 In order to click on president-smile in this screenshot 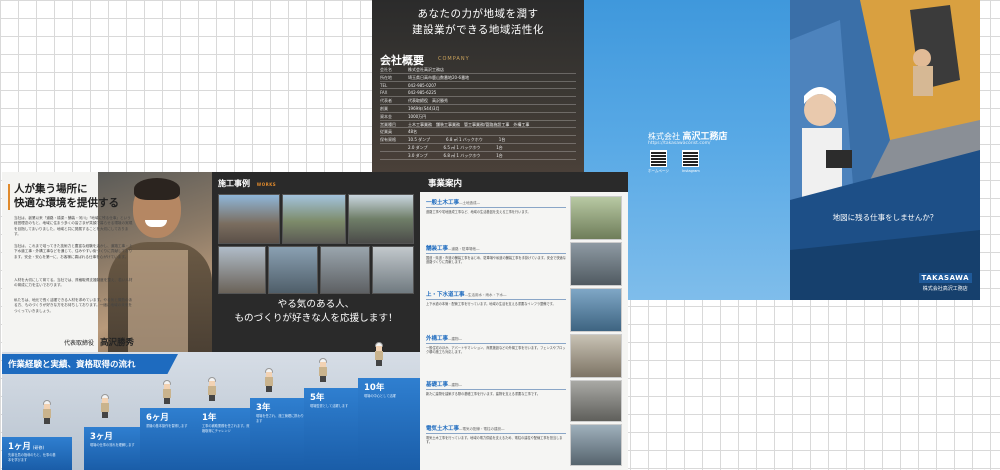, I will do `click(156, 223)`.